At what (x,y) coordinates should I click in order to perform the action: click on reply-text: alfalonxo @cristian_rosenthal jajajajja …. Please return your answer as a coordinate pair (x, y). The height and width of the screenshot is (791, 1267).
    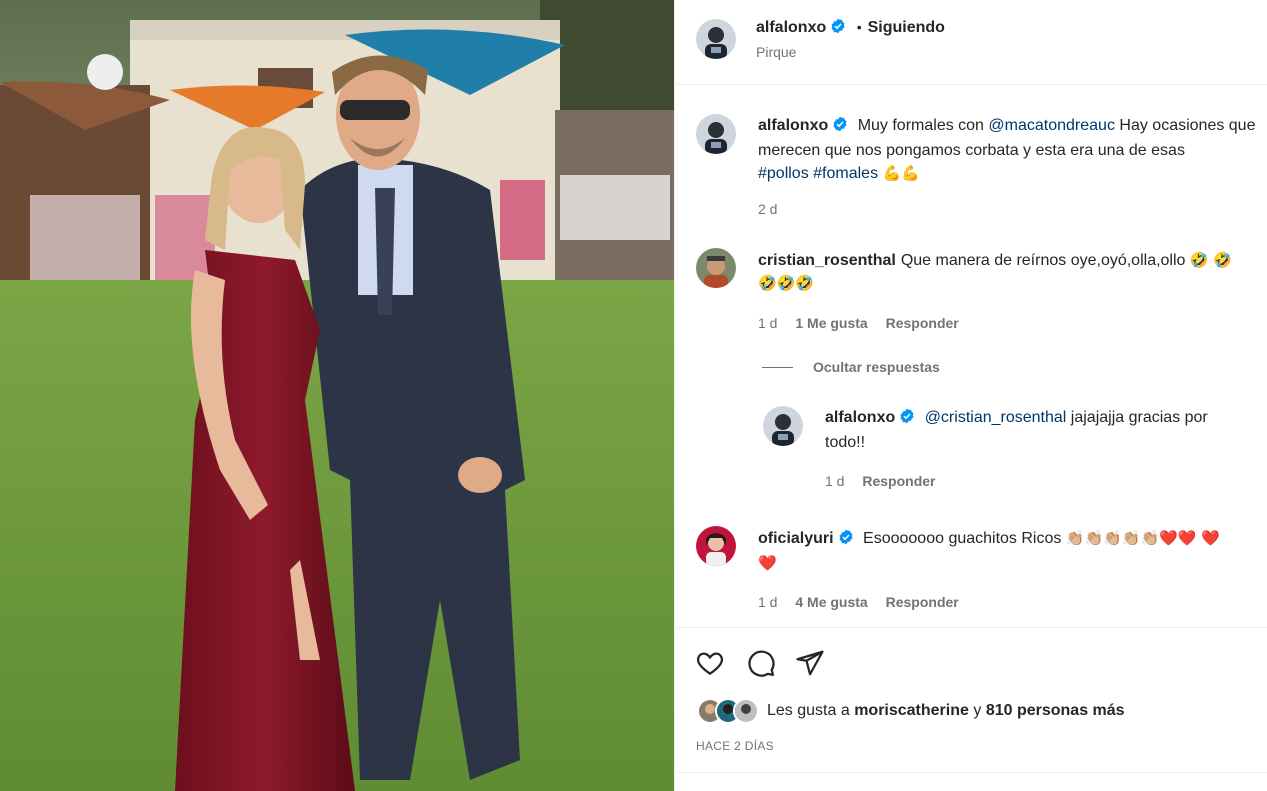
    Looking at the image, I should click on (1030, 430).